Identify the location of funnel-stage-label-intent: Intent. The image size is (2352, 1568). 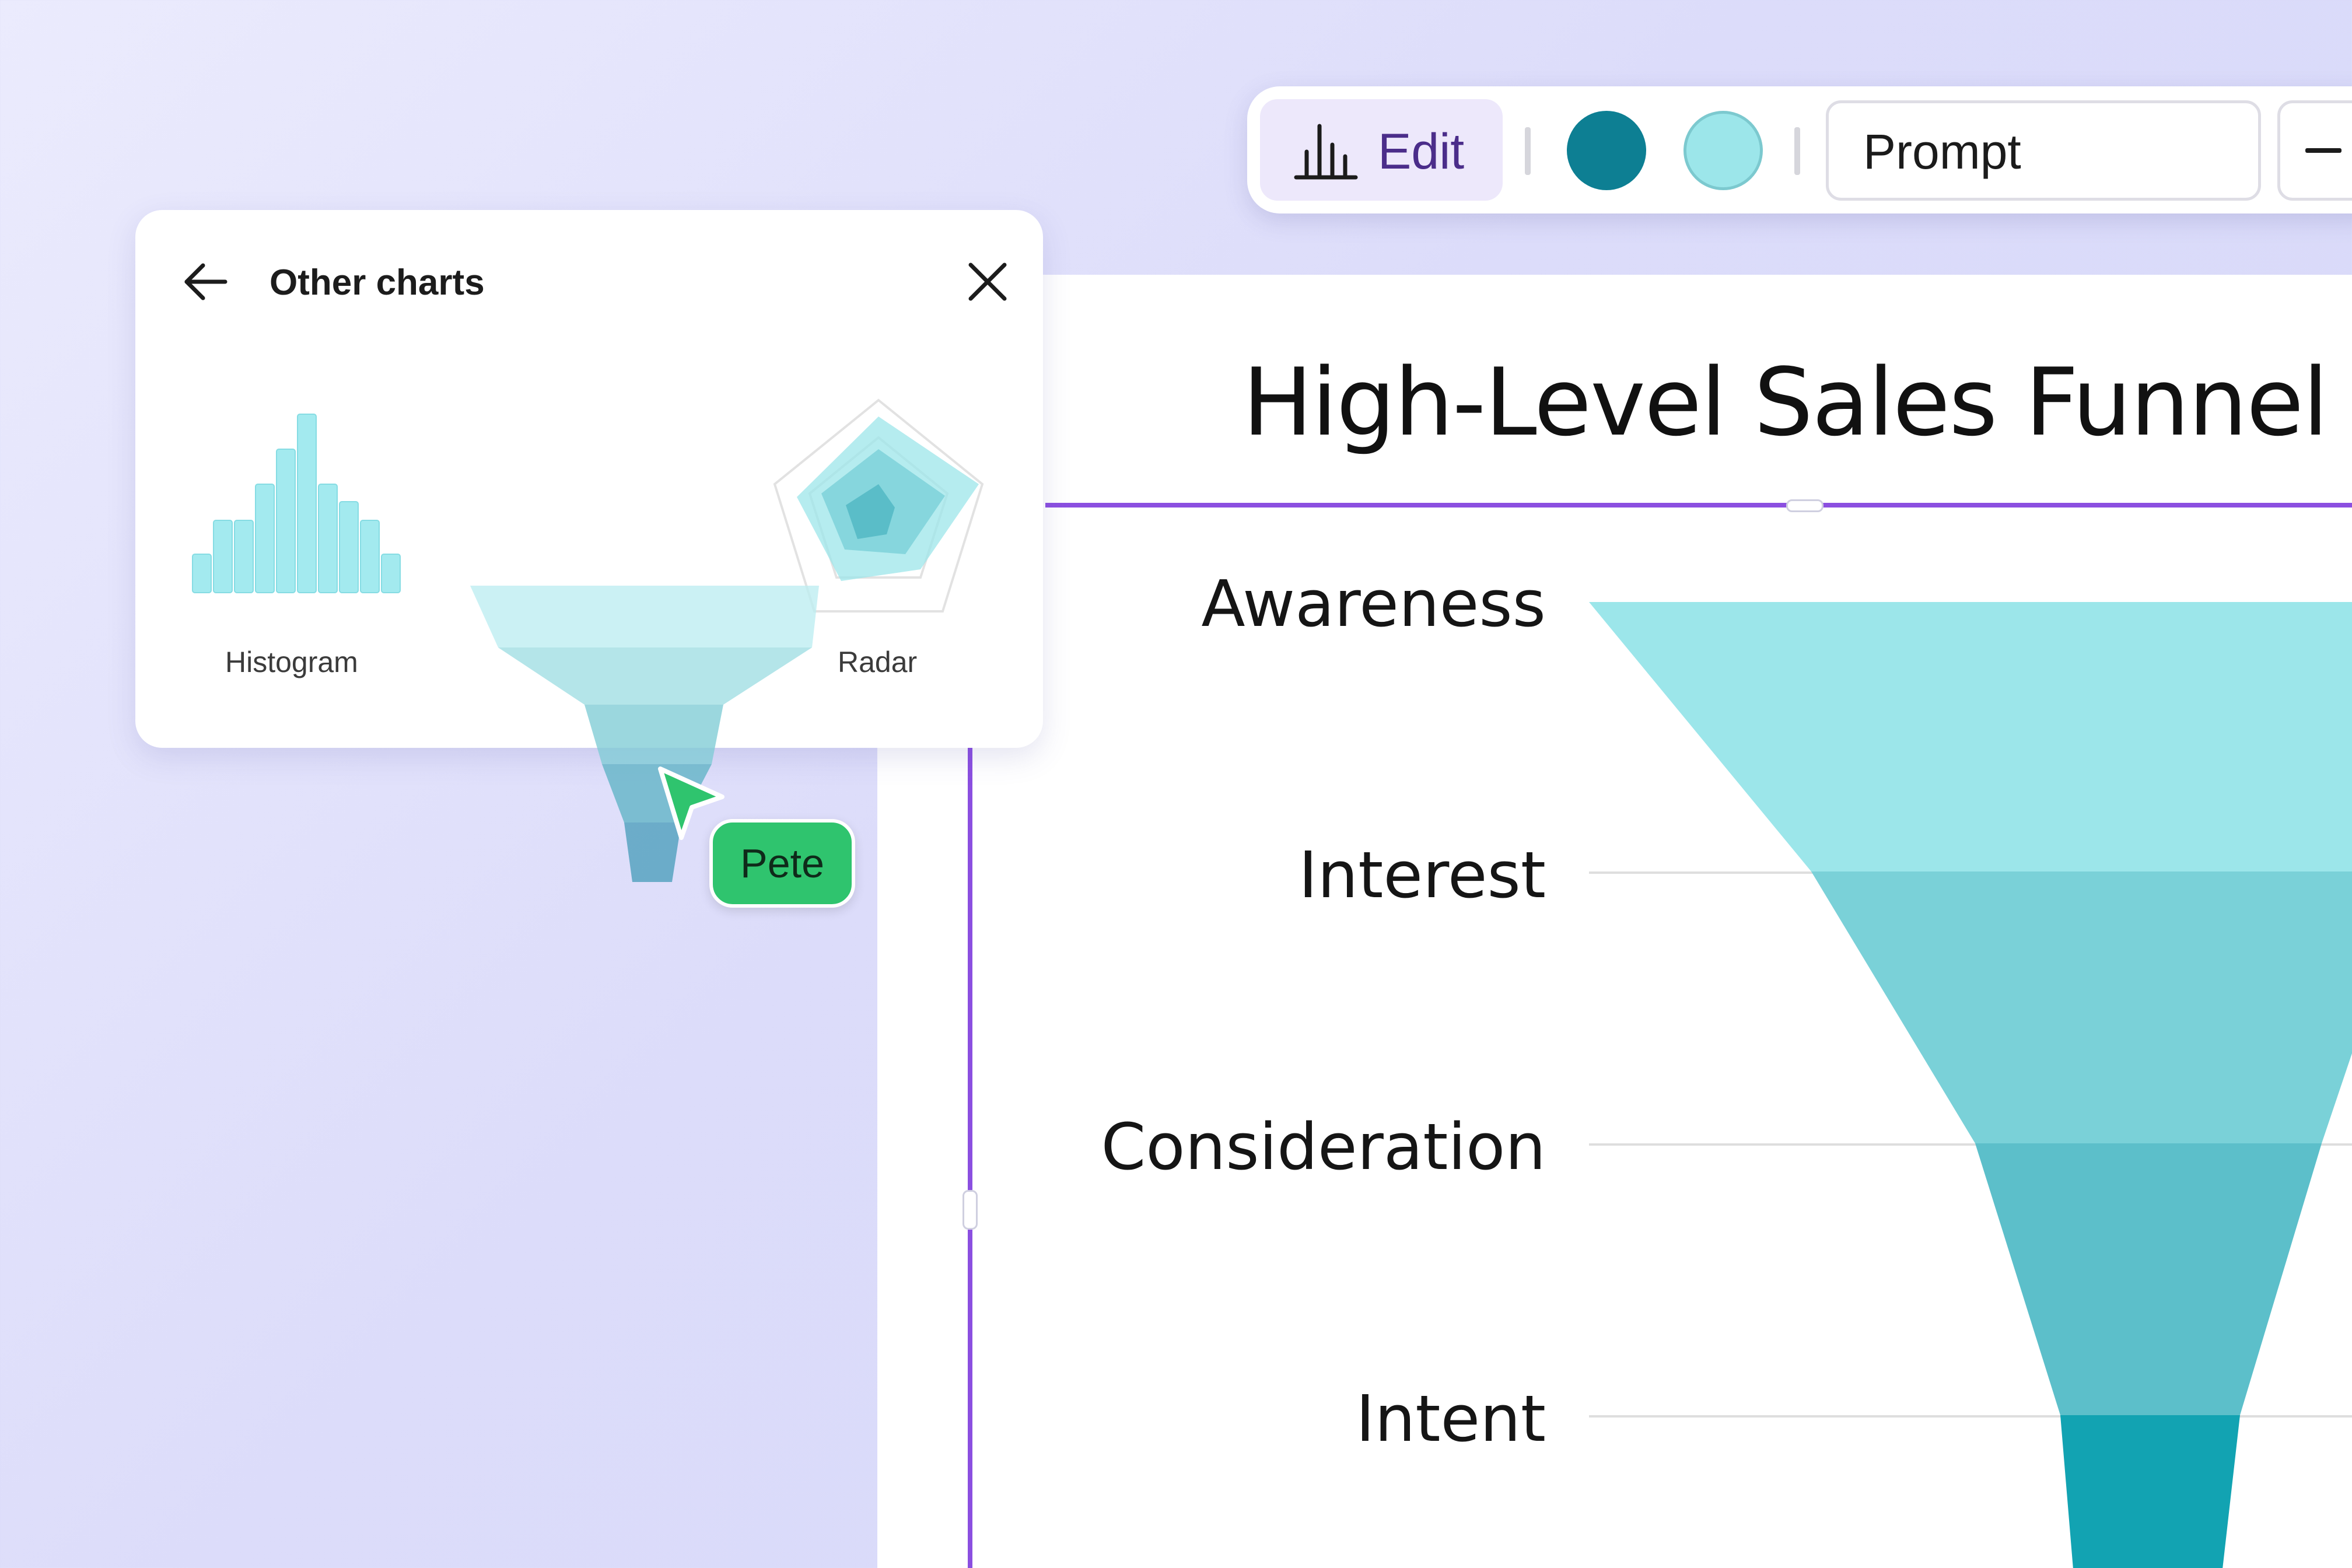
(1451, 1419).